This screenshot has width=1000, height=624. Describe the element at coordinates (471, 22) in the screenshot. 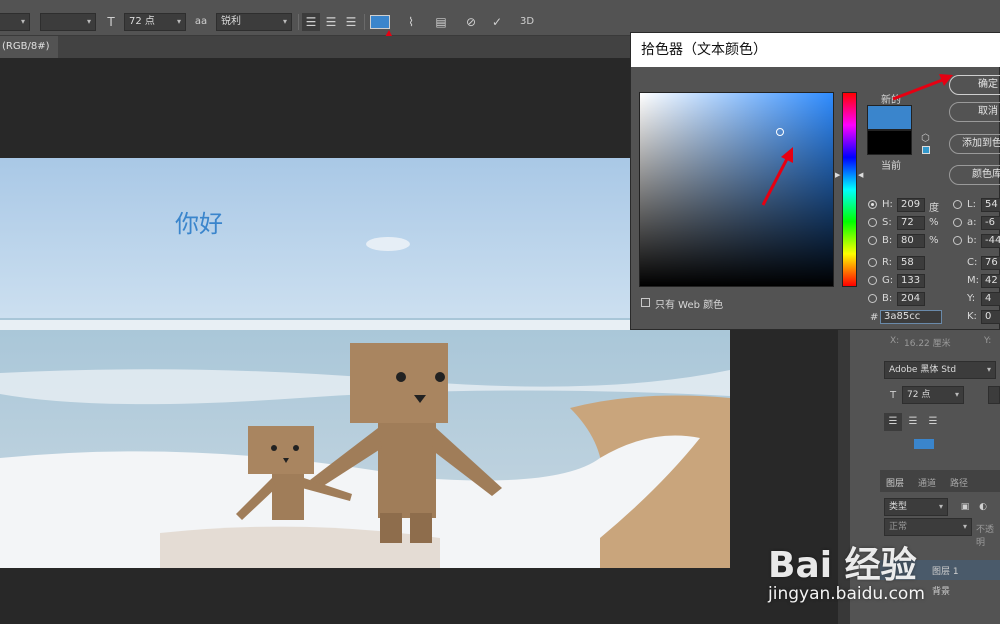

I see `cancel-icon: ⊘` at that location.